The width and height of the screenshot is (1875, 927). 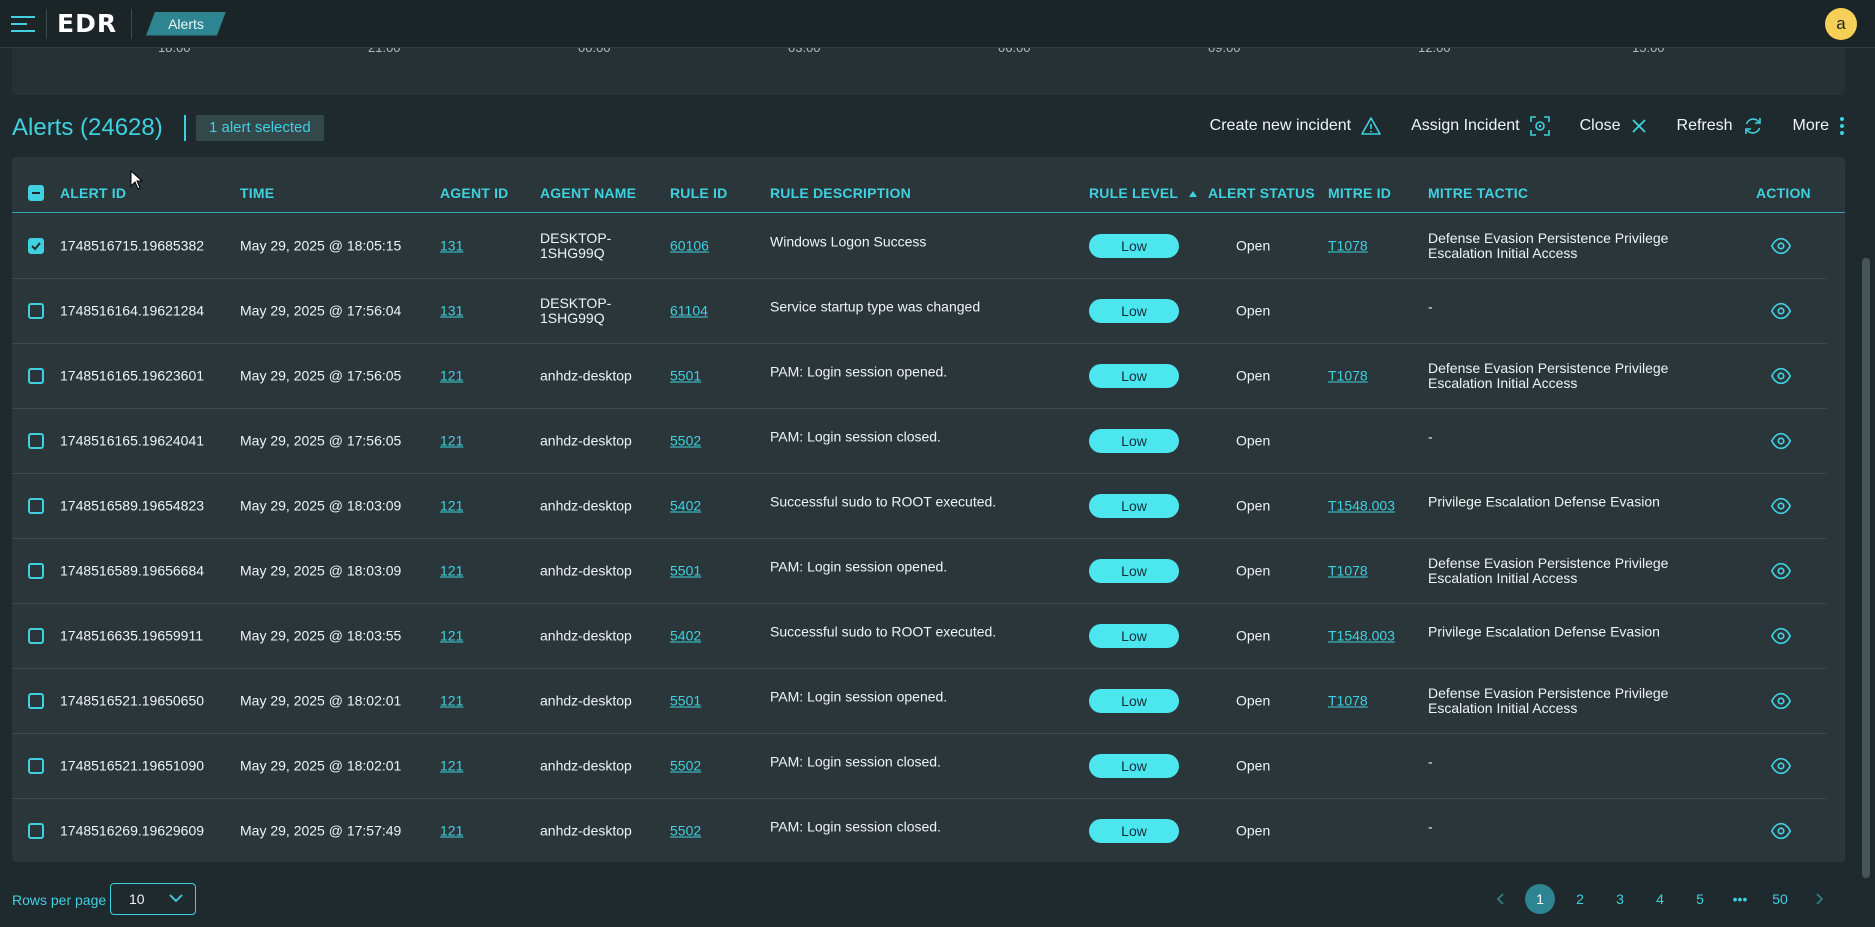 What do you see at coordinates (1500, 899) in the screenshot?
I see `prev-page-icon` at bounding box center [1500, 899].